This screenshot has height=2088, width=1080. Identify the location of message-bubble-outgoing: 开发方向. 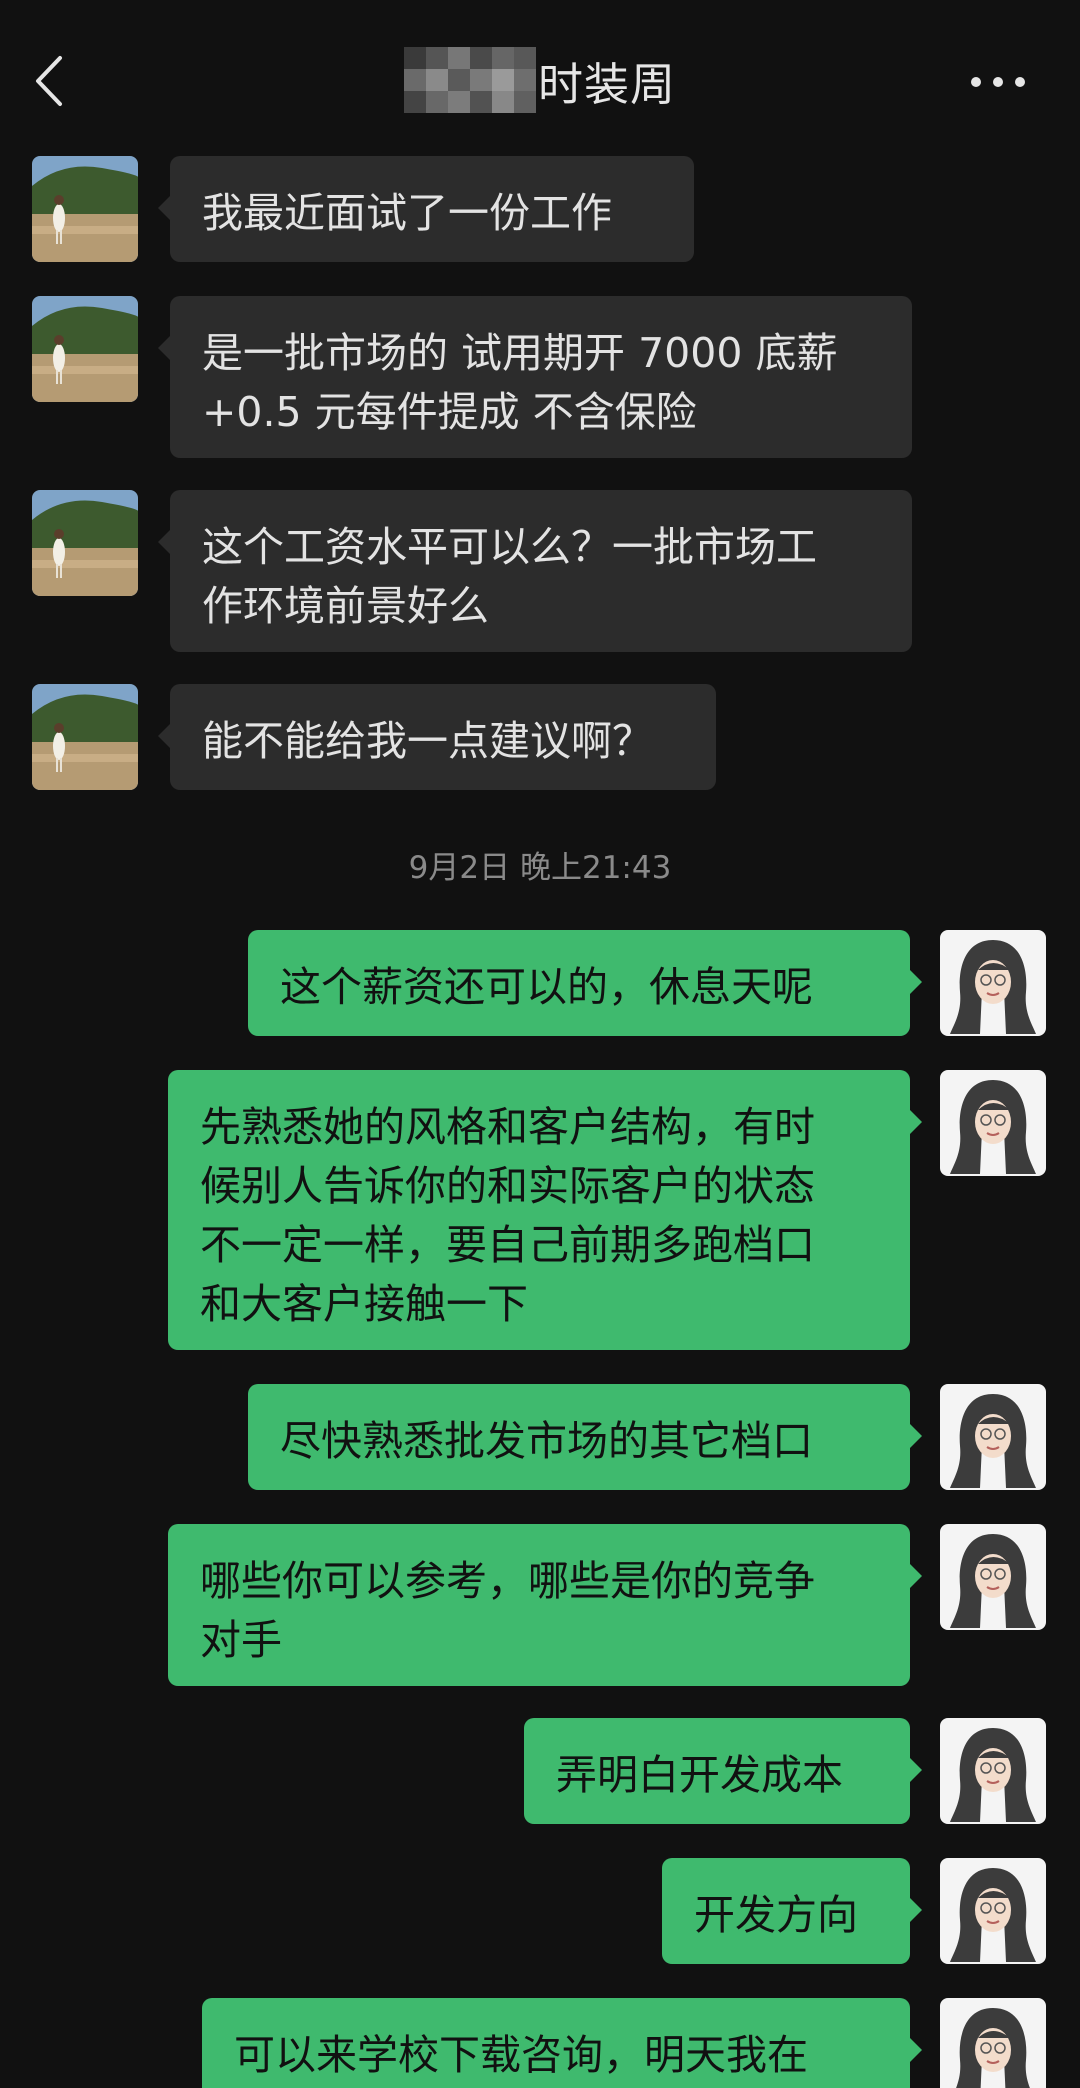
(792, 1911).